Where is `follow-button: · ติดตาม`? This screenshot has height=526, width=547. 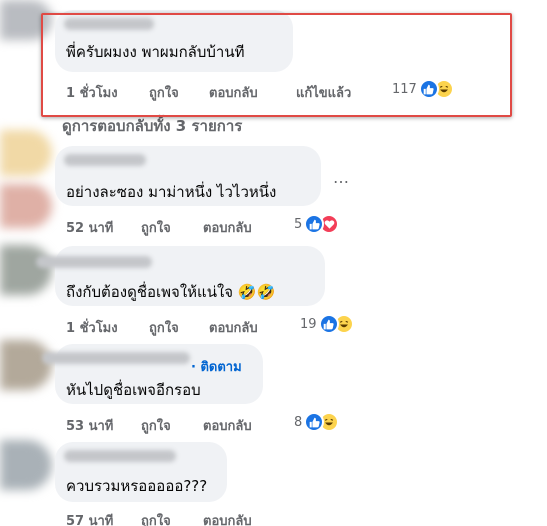
follow-button: · ติดตาม is located at coordinates (216, 366).